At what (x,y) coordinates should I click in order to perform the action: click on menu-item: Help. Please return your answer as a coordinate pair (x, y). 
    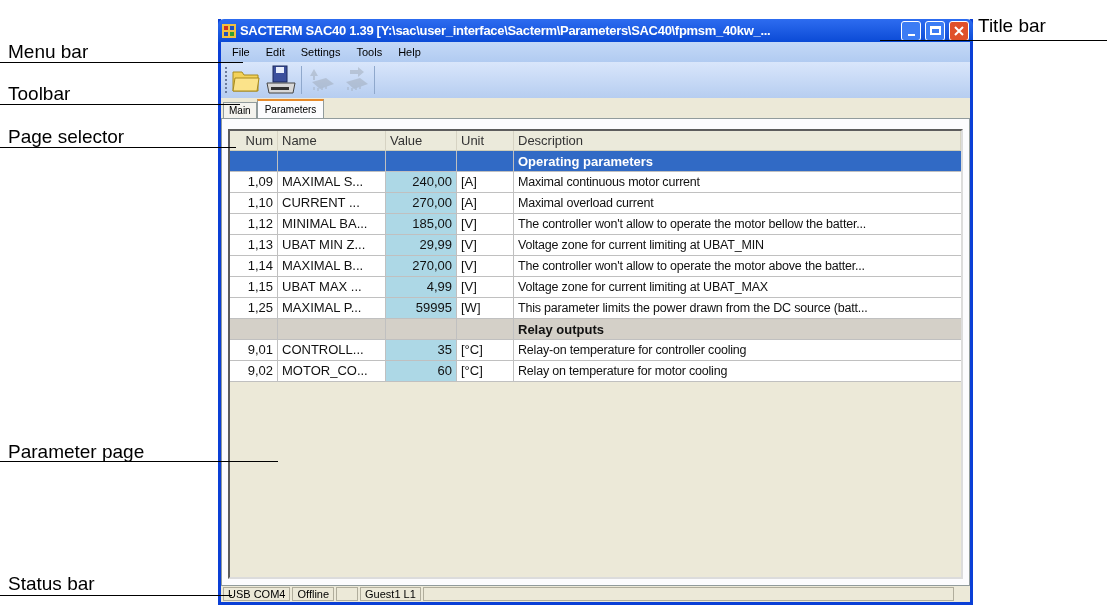
    Looking at the image, I should click on (409, 52).